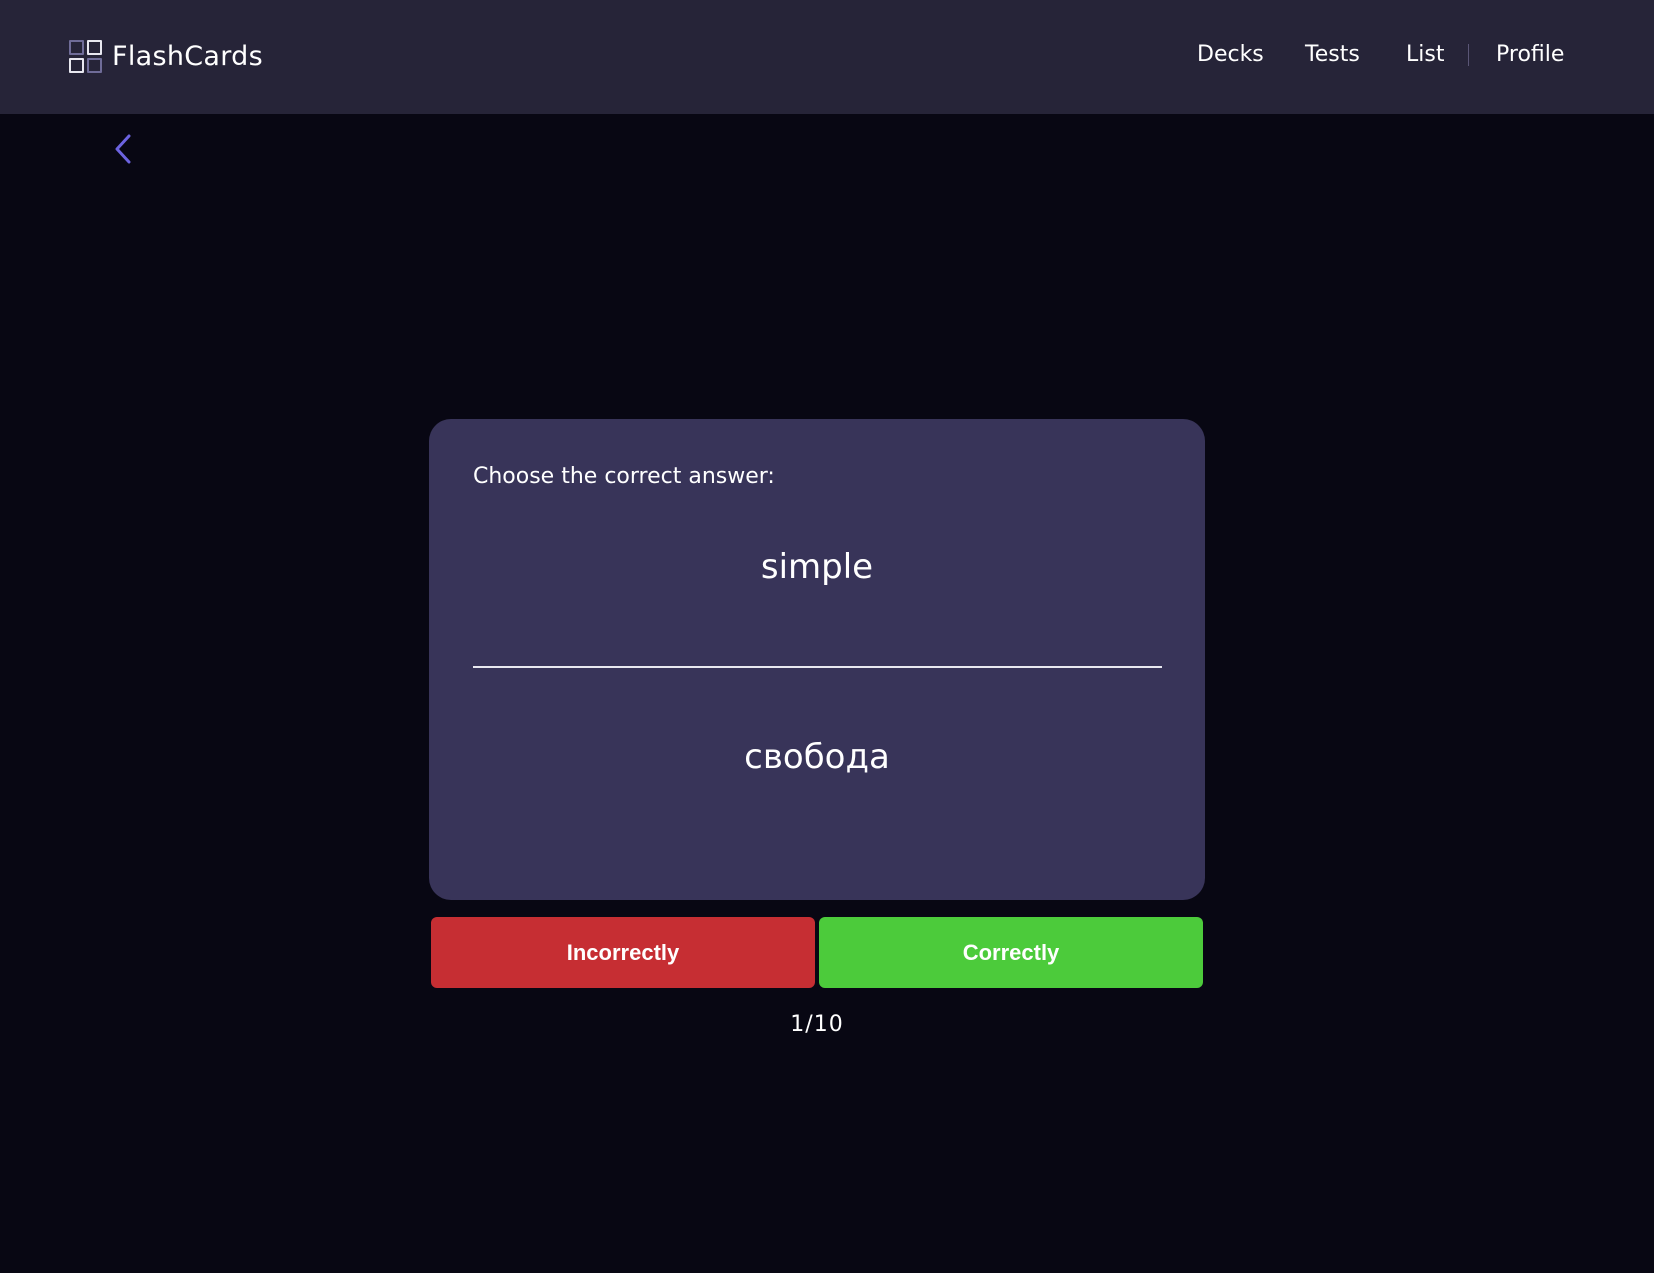  Describe the element at coordinates (817, 1024) in the screenshot. I see `progress-counter: 1/10` at that location.